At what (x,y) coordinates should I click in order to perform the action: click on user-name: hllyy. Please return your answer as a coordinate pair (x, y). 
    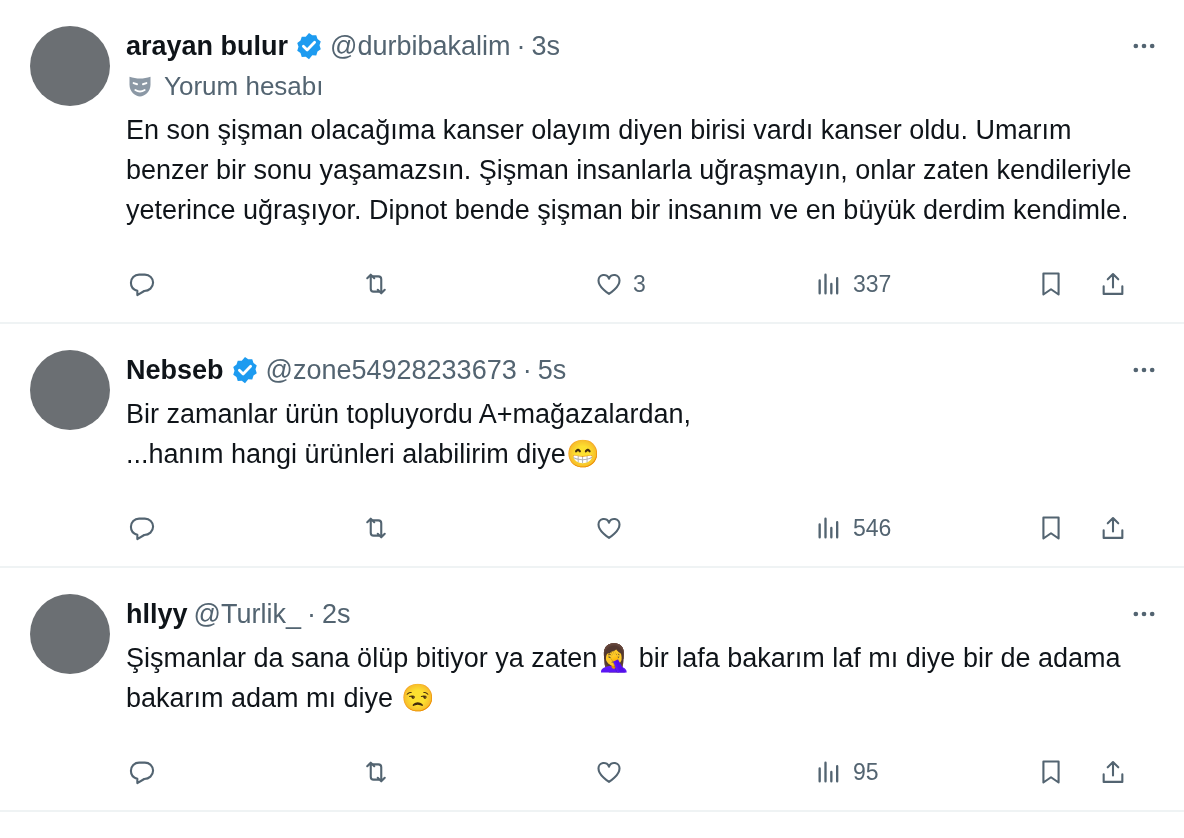
    Looking at the image, I should click on (157, 614).